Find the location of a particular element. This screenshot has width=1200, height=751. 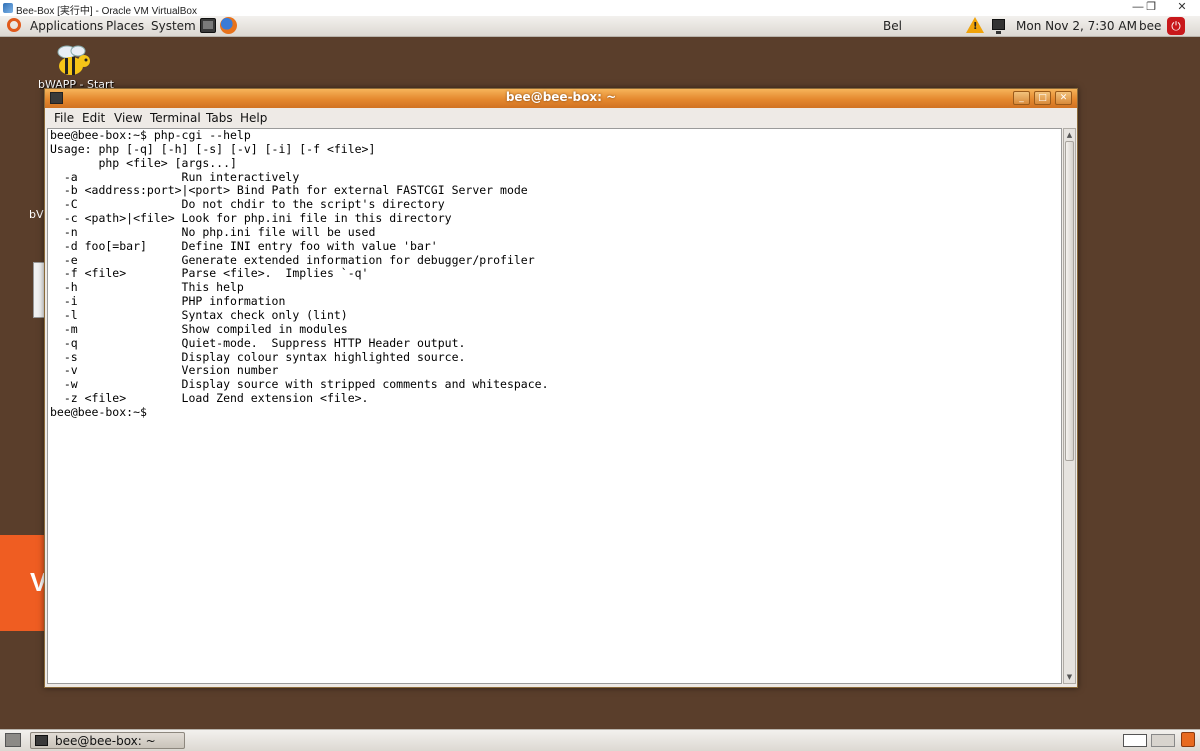

firefox-launcher-icon is located at coordinates (228, 25).